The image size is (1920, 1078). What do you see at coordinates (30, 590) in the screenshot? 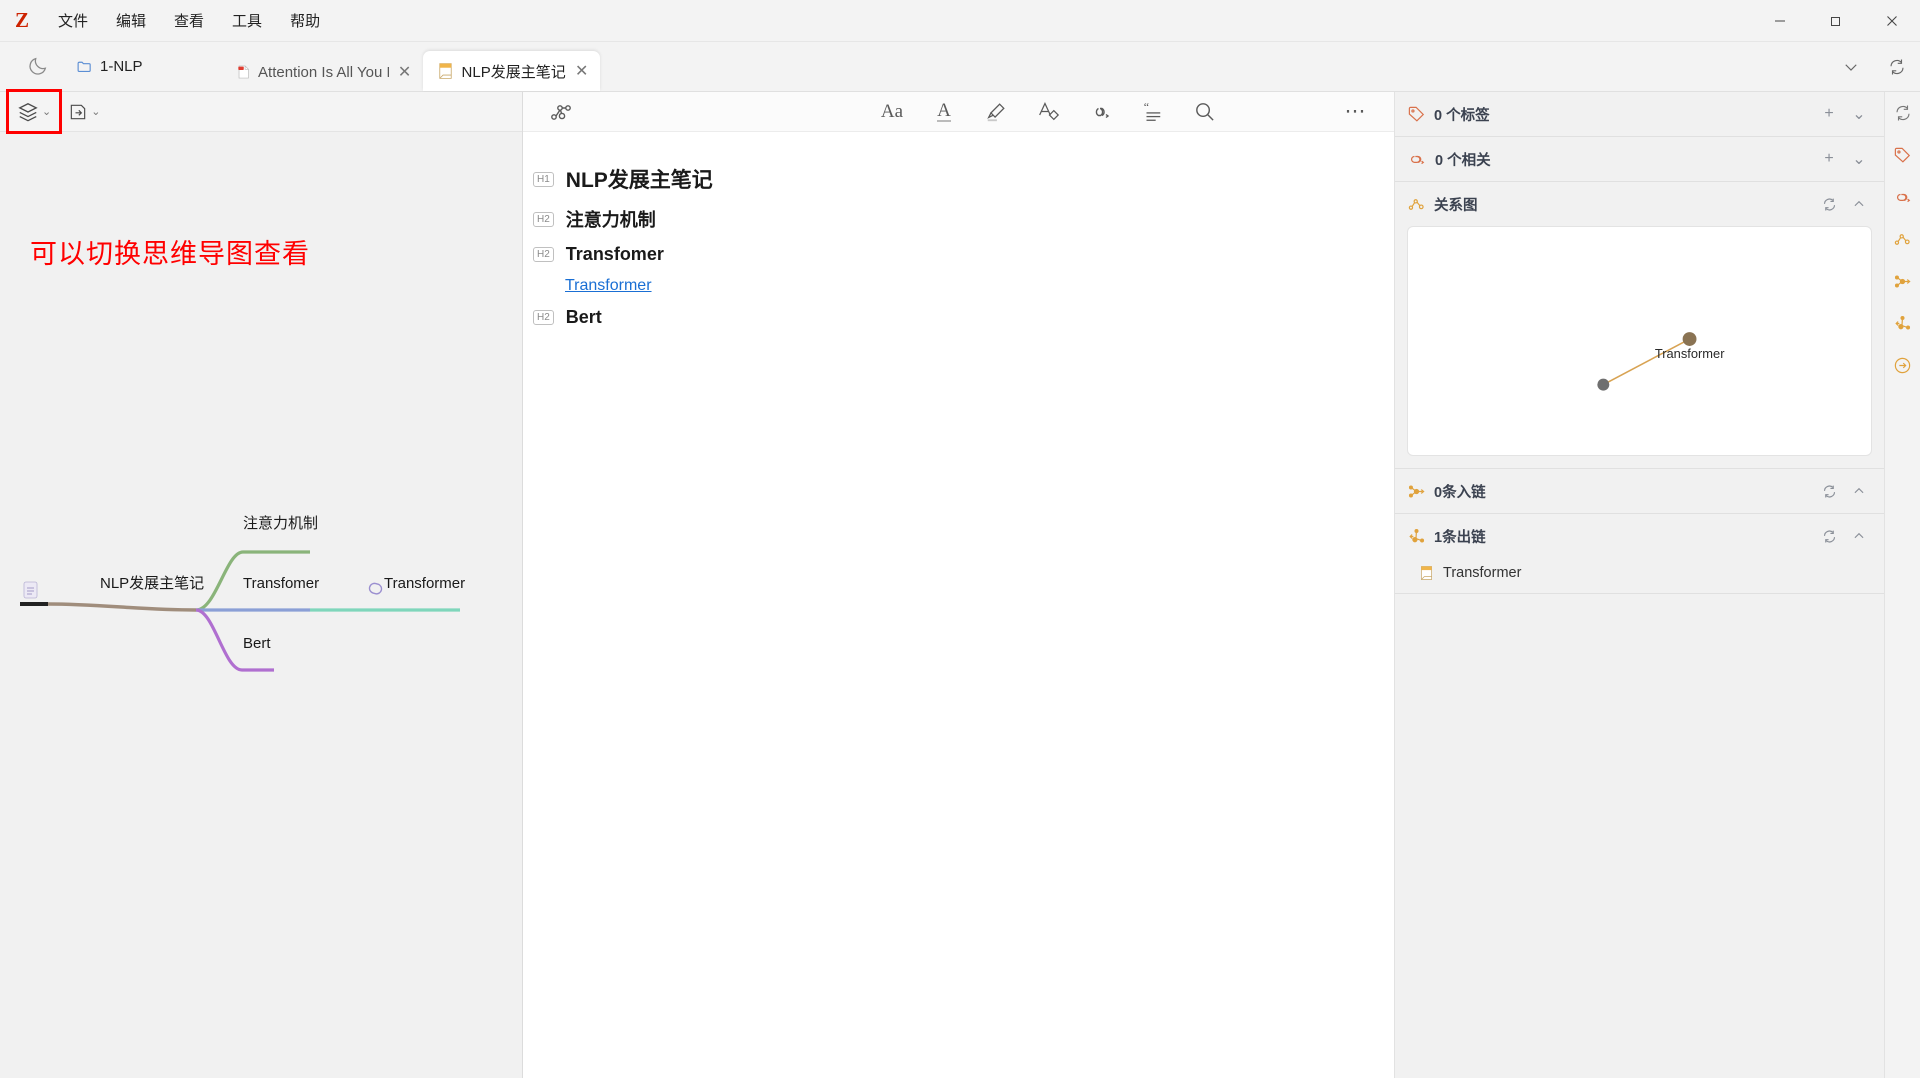
I see `mindmap-root-icon` at bounding box center [30, 590].